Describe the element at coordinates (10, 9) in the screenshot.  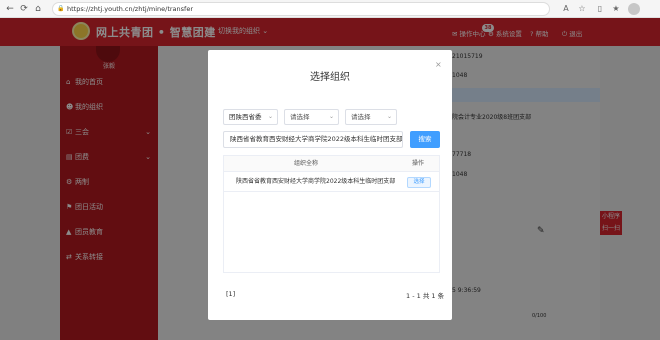
I see `back-icon: ←` at that location.